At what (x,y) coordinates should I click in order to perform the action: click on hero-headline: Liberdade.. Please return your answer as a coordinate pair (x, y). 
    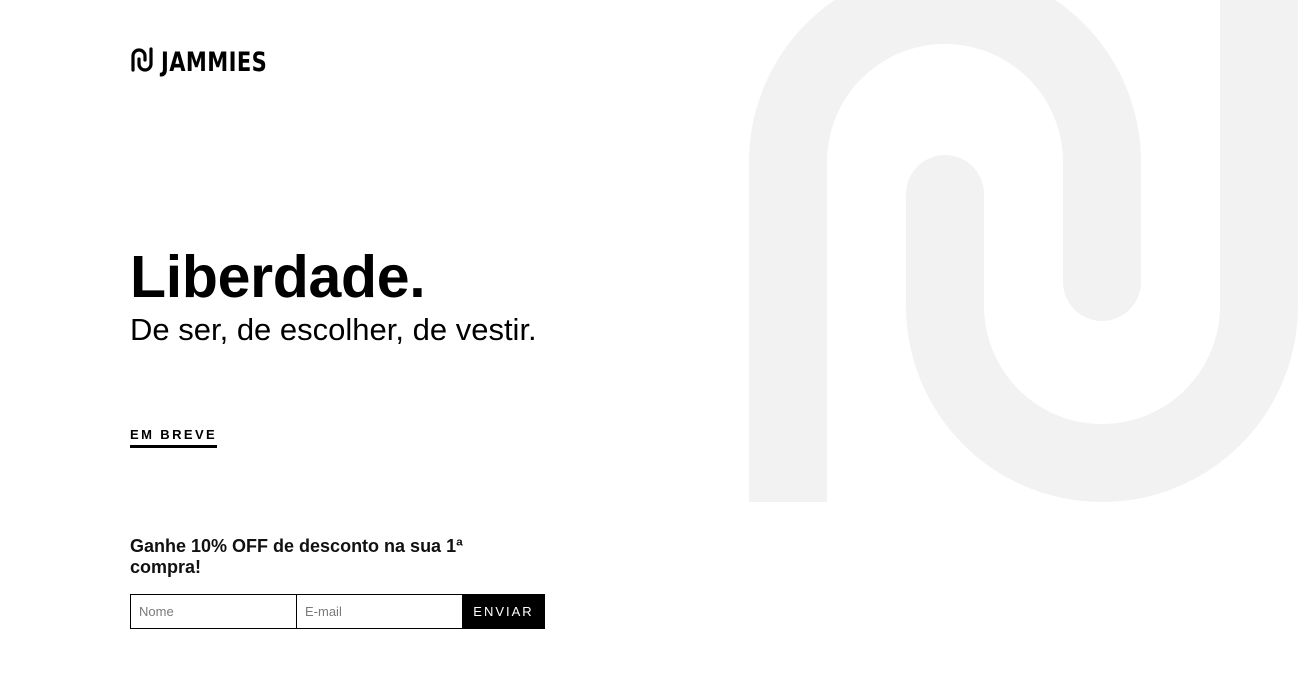
    Looking at the image, I should click on (278, 277).